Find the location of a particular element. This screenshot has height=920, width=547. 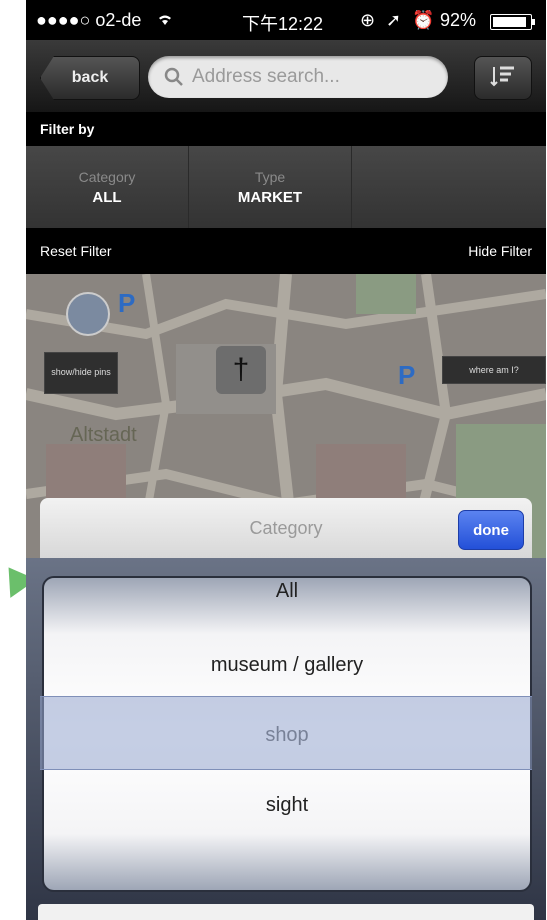

type-filter-value: MARKET is located at coordinates (270, 197).